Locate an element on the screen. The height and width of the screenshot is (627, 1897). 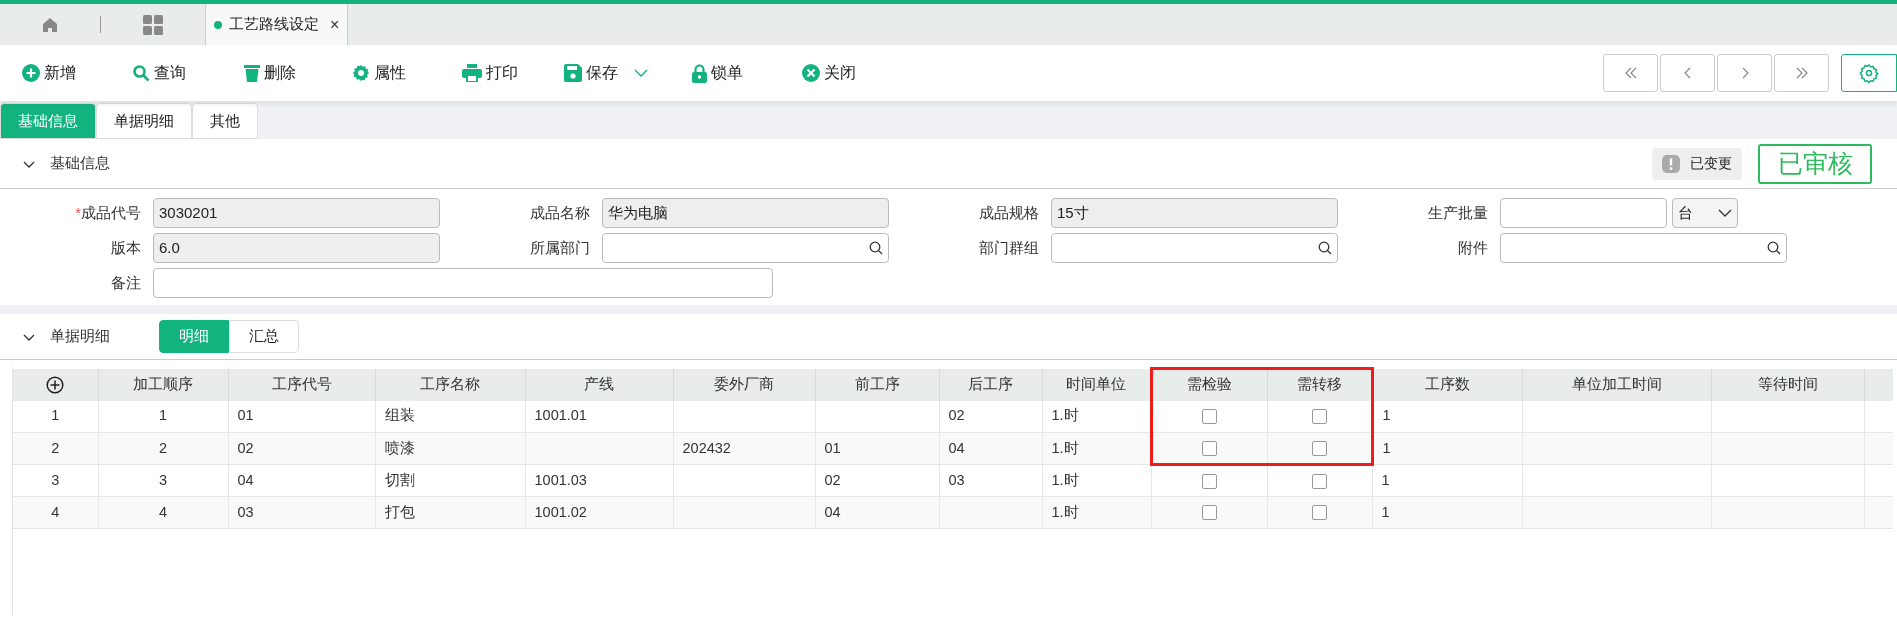
field-label: 生产批量 is located at coordinates (1458, 212).